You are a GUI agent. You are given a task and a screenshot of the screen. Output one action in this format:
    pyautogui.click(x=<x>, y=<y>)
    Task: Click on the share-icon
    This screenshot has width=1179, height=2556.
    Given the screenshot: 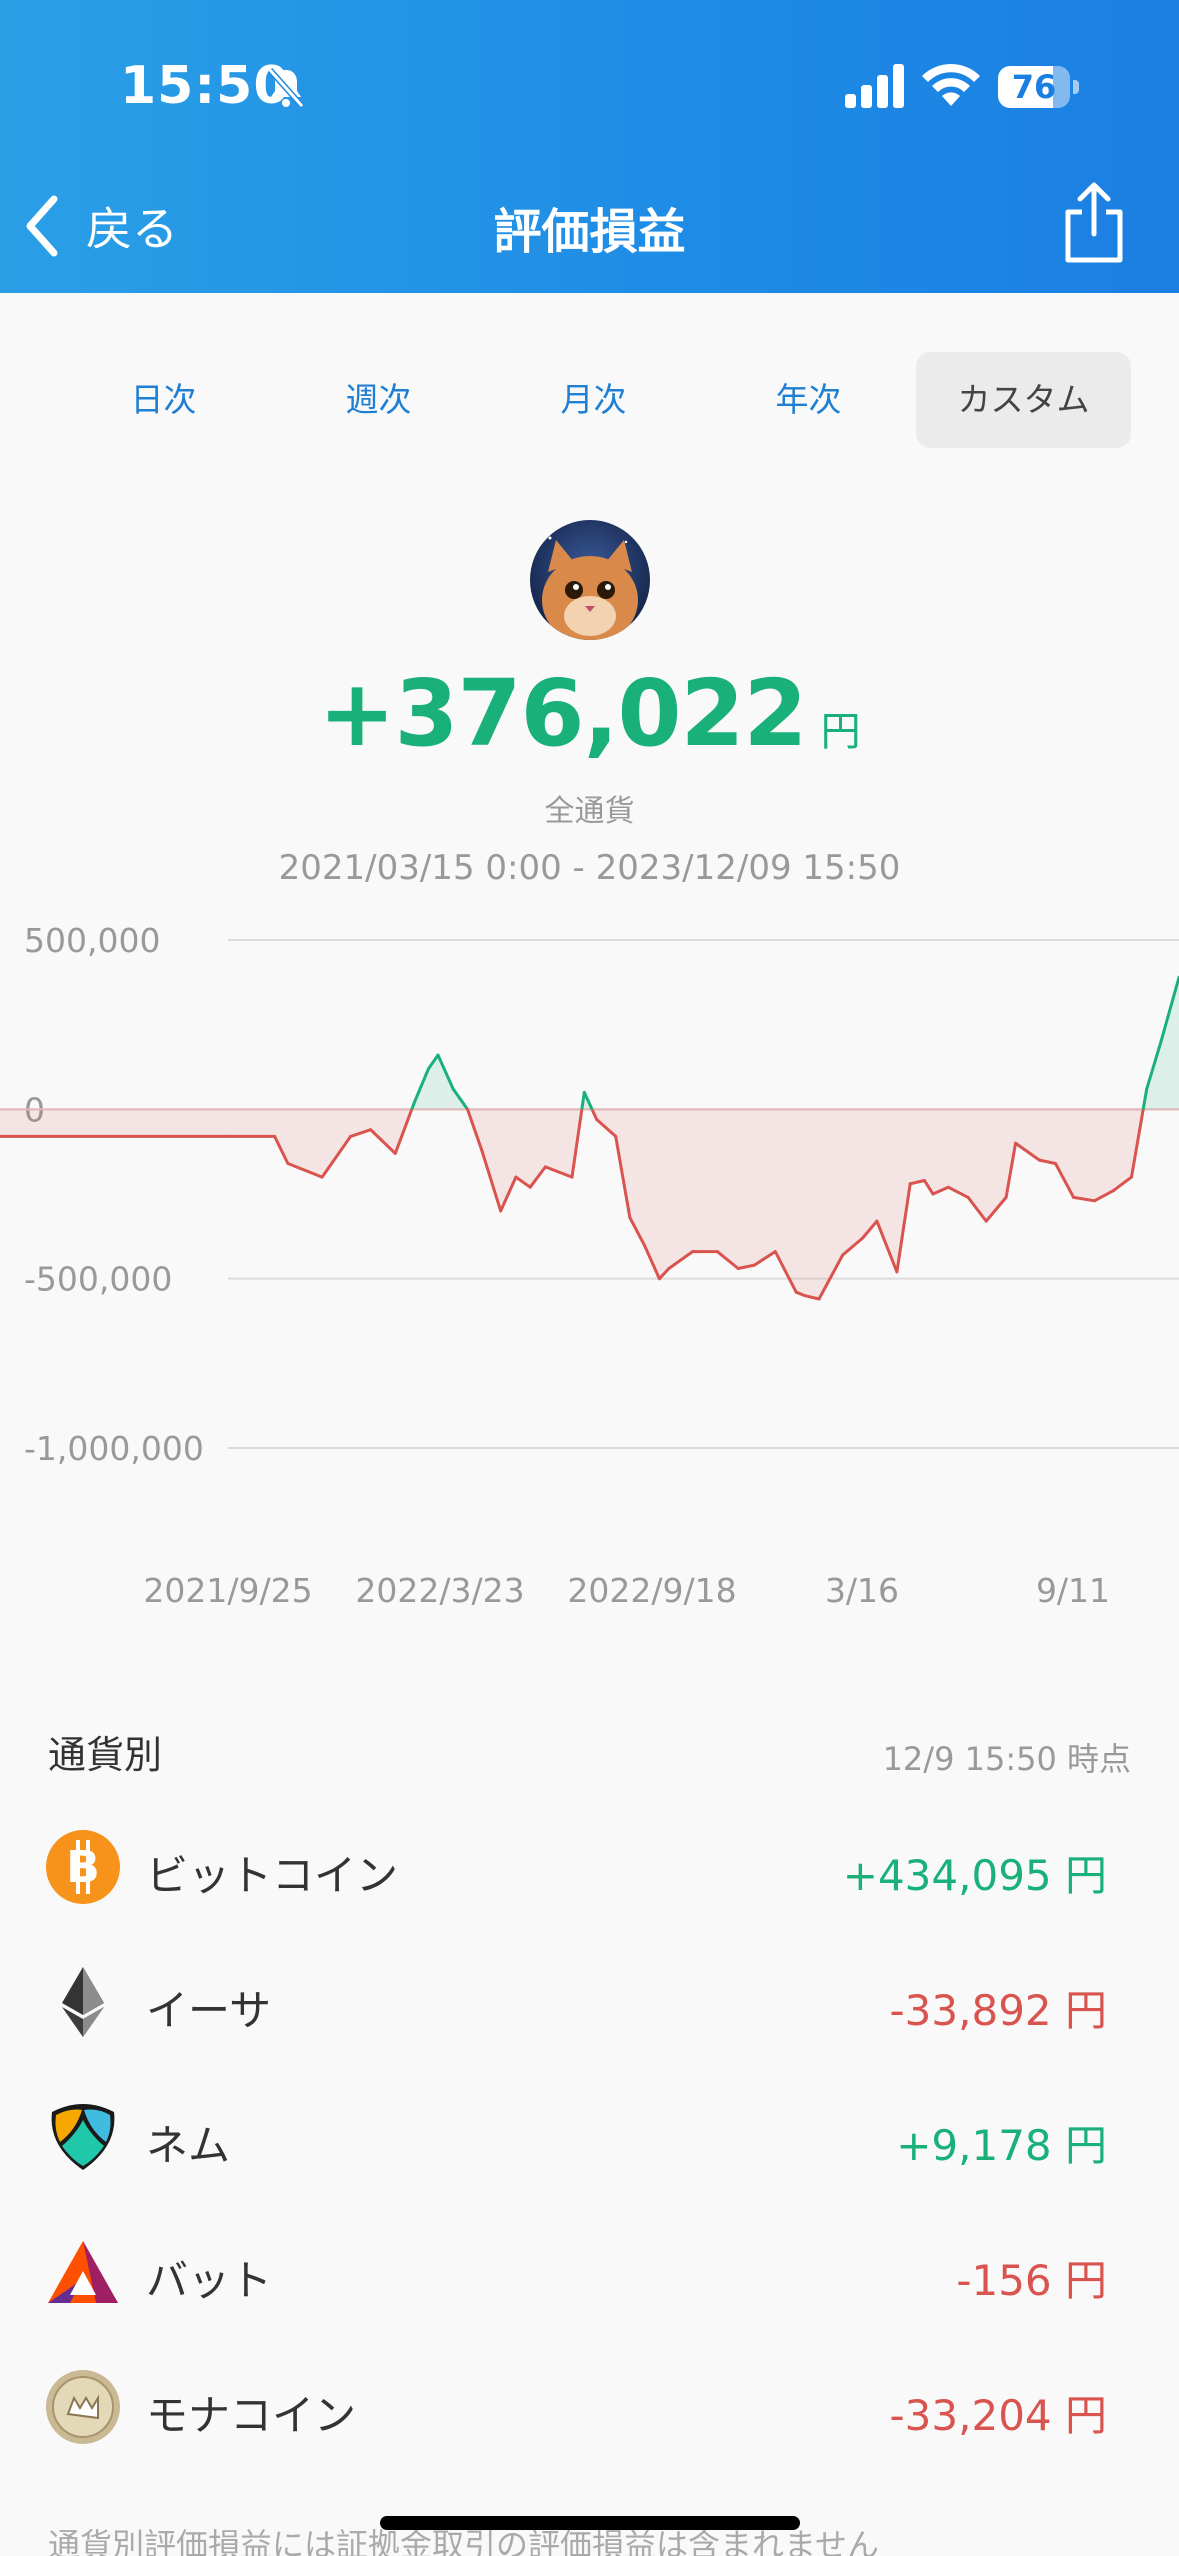 What is the action you would take?
    pyautogui.click(x=1094, y=223)
    